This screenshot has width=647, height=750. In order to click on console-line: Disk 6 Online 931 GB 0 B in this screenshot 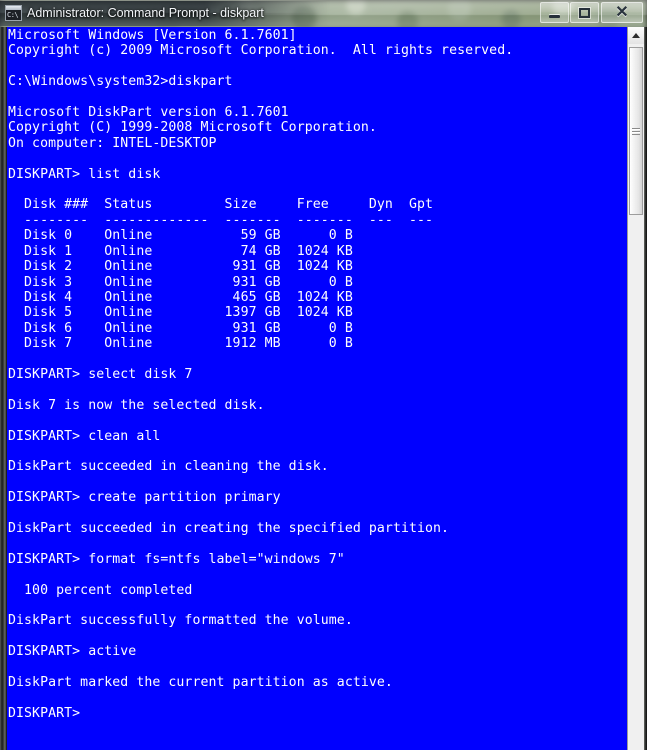, I will do `click(180, 328)`.